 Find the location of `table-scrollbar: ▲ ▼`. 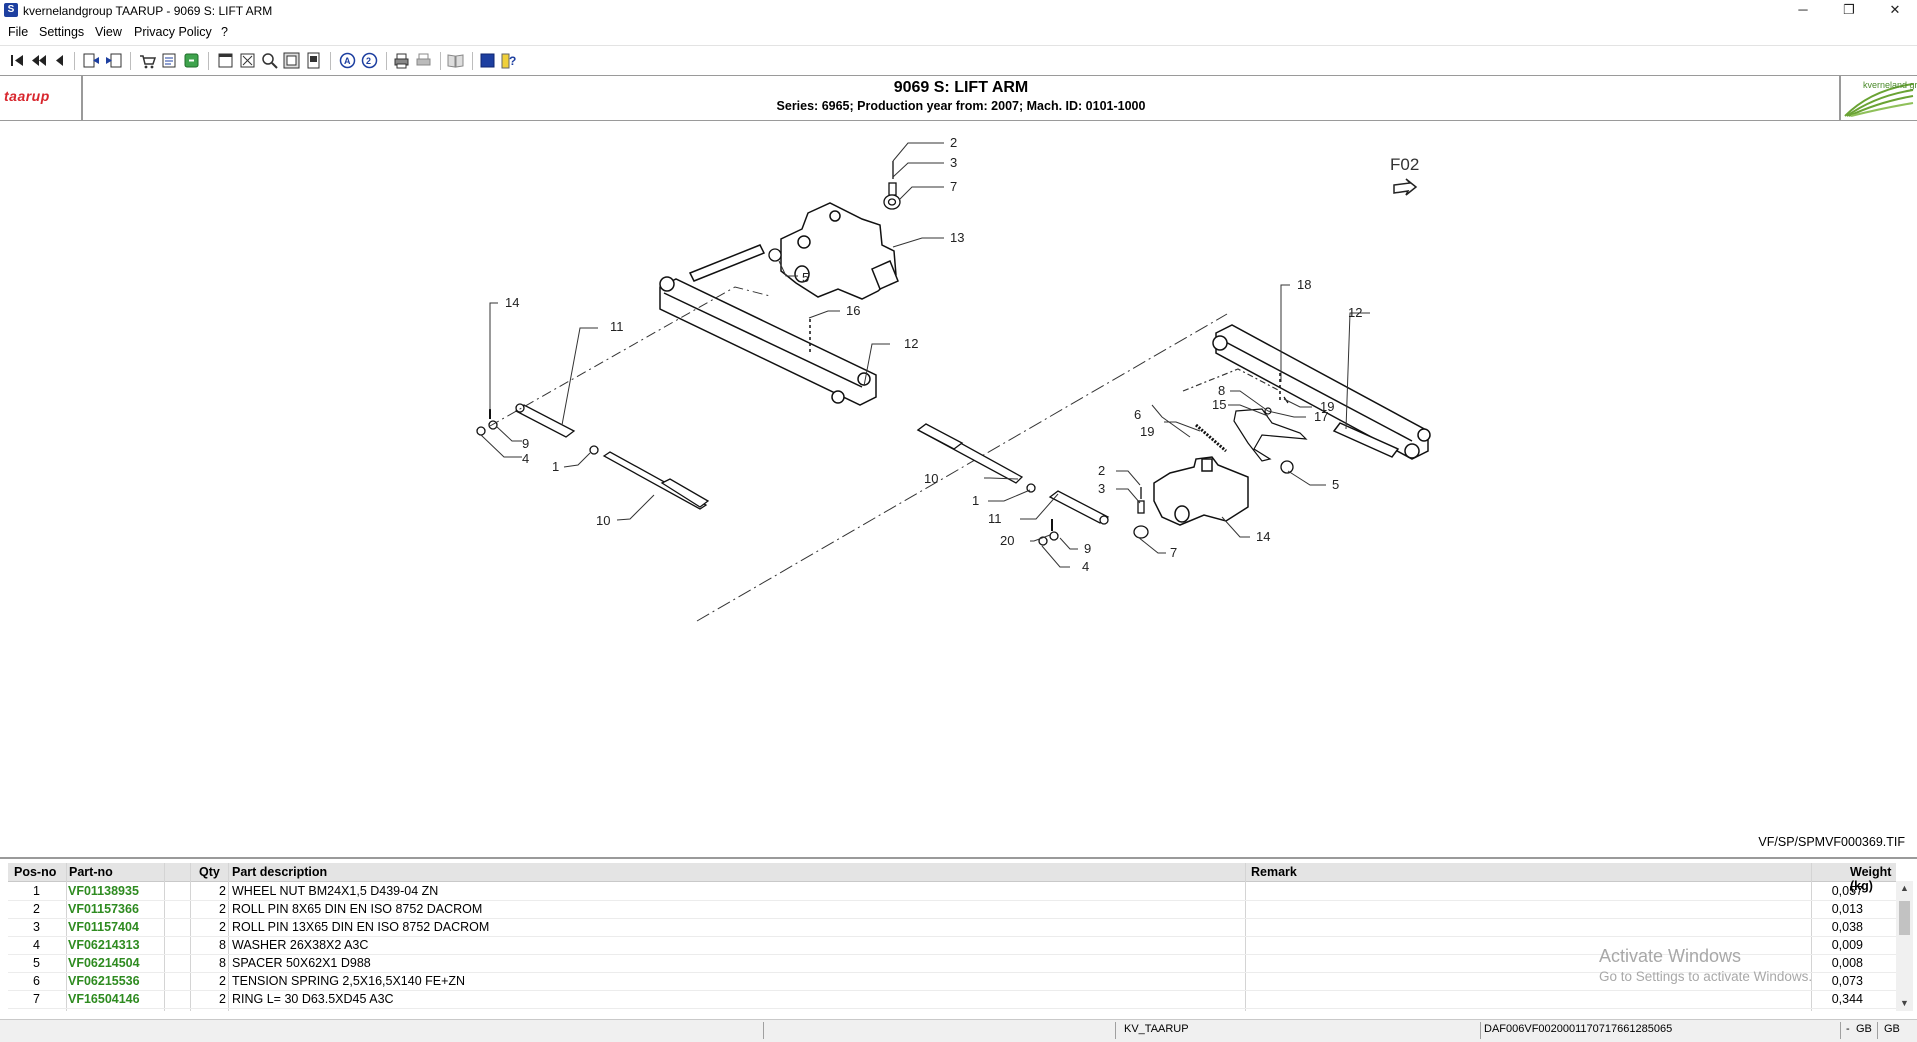

table-scrollbar: ▲ ▼ is located at coordinates (1904, 946).